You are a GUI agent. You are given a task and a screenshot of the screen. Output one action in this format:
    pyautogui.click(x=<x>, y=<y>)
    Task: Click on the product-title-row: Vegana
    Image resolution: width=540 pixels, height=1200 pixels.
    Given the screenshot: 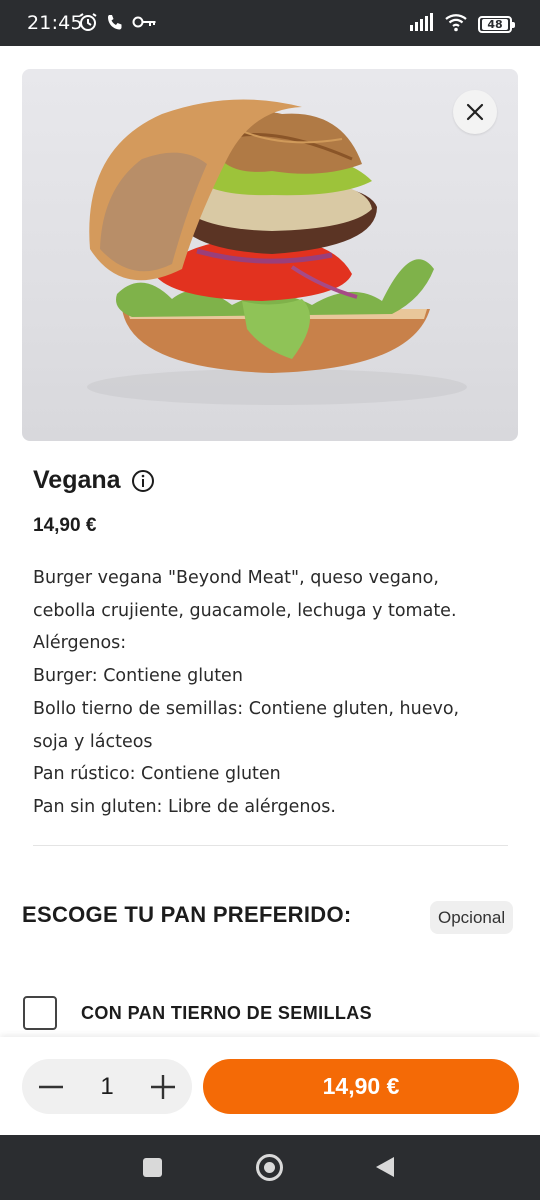 What is the action you would take?
    pyautogui.click(x=94, y=480)
    